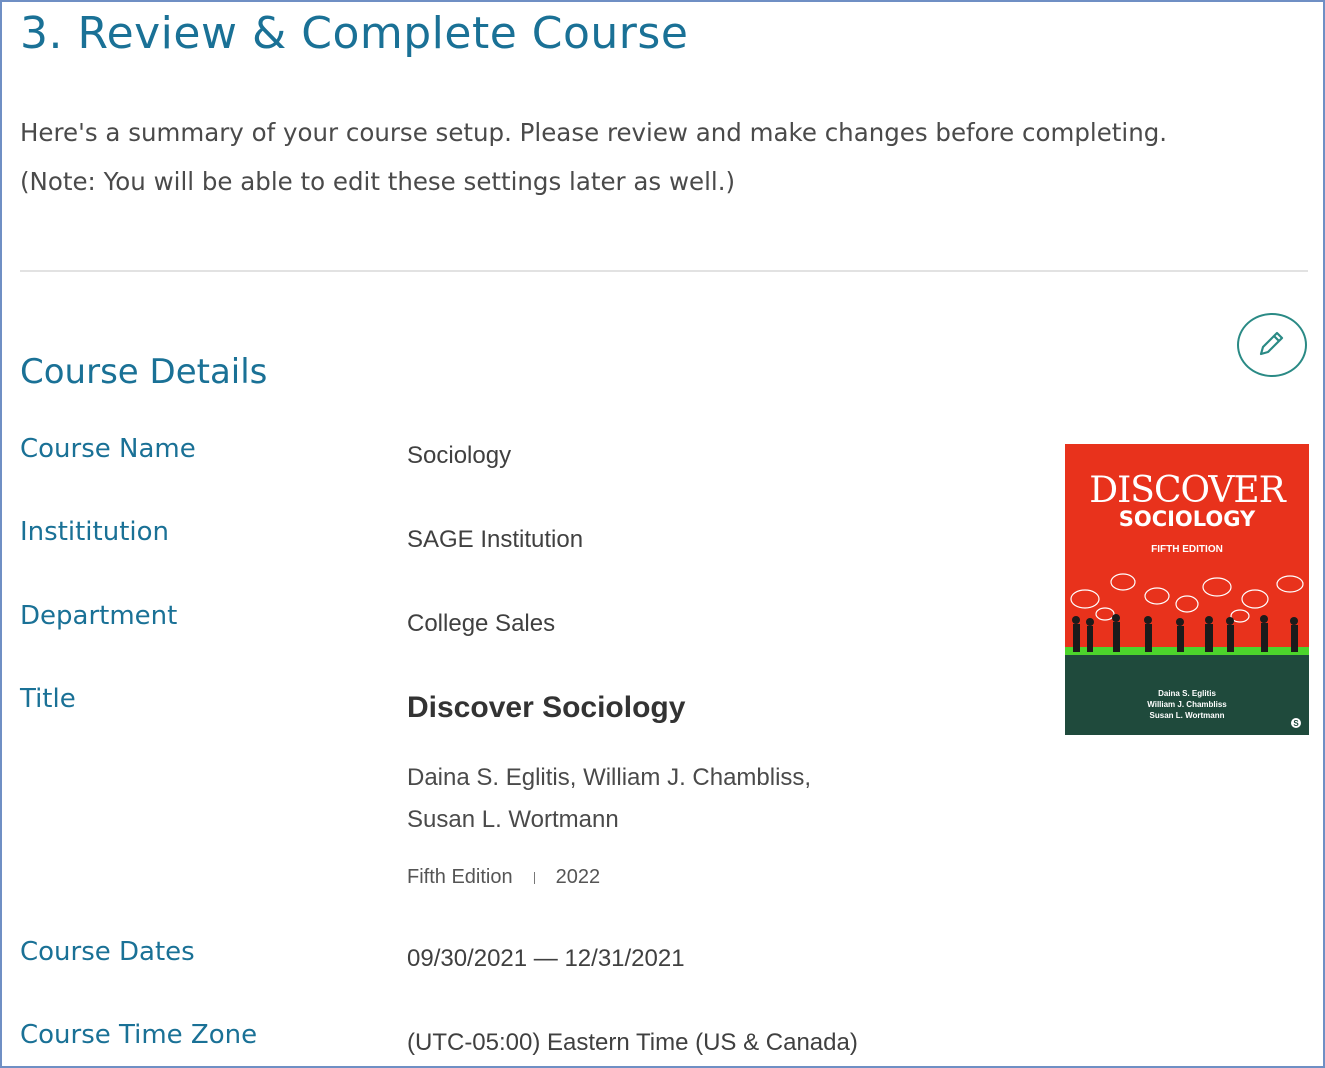  I want to click on cover-author-2: William J. Chambliss, so click(1187, 704).